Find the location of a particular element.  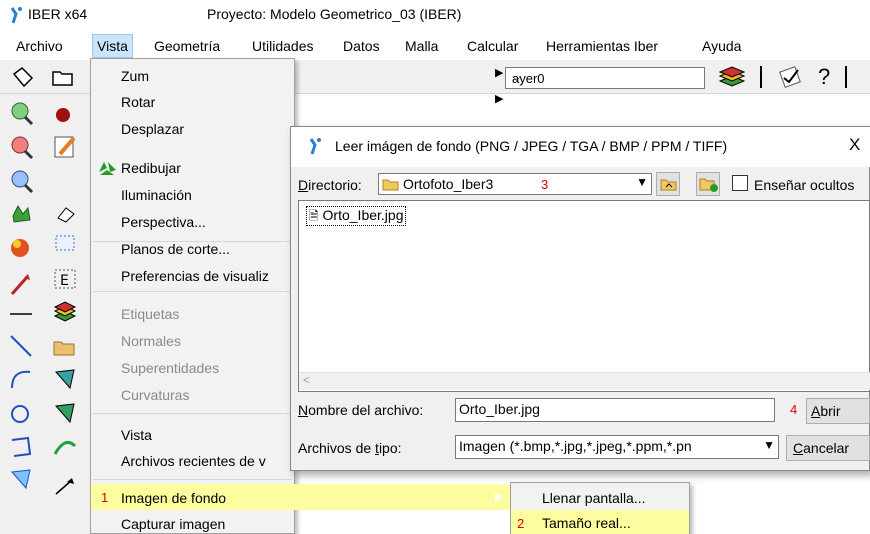

menu-item-iluminacion: Iluminación is located at coordinates (156, 195).